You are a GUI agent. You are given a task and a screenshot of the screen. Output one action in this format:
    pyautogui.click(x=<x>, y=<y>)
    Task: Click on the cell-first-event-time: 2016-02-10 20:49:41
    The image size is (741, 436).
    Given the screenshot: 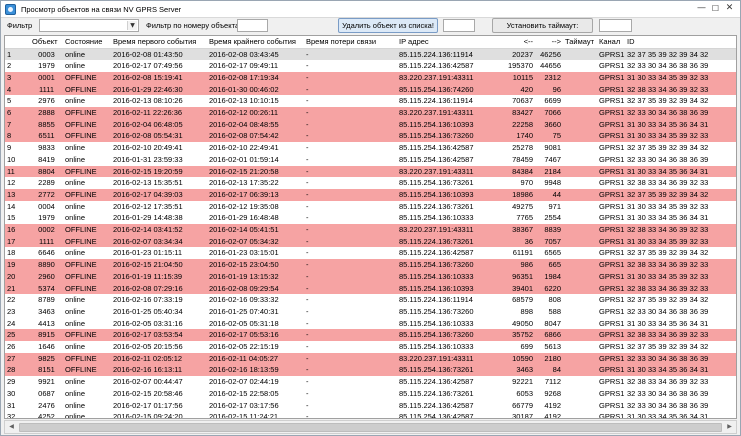 What is the action you would take?
    pyautogui.click(x=159, y=148)
    